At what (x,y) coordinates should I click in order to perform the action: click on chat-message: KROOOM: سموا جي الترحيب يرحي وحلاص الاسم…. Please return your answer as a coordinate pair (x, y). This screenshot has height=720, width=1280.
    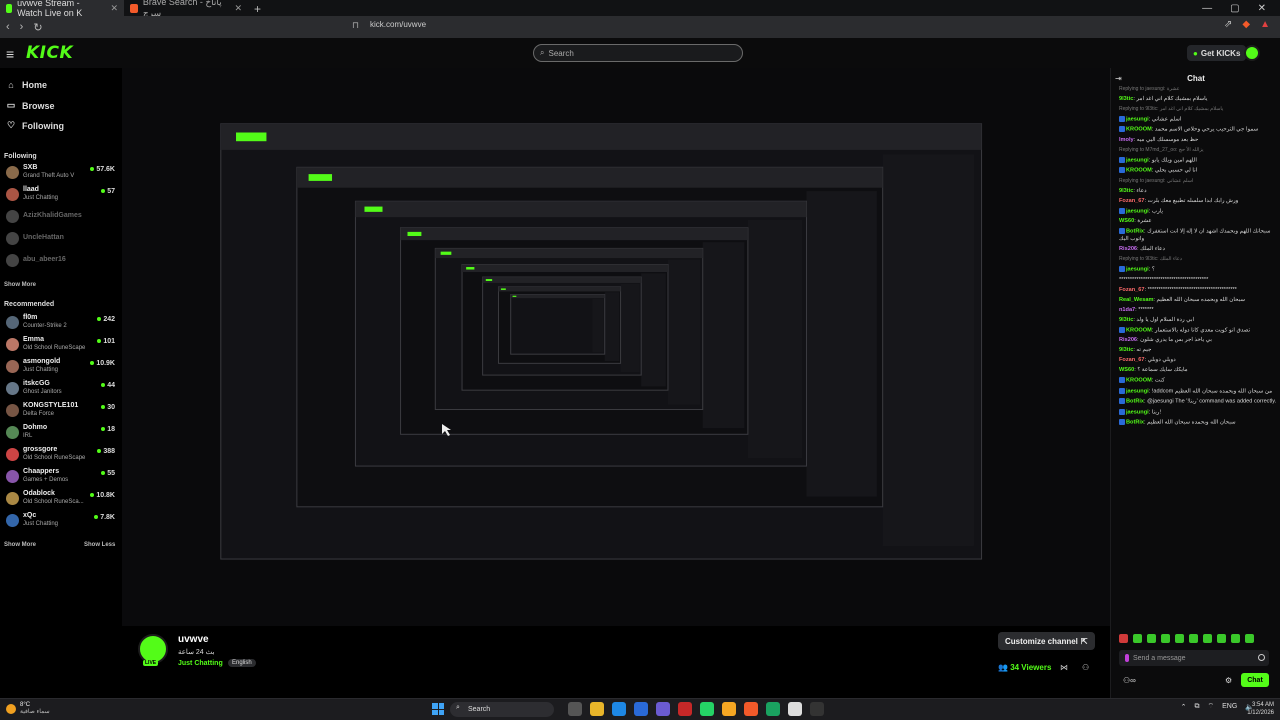
    Looking at the image, I should click on (1198, 130).